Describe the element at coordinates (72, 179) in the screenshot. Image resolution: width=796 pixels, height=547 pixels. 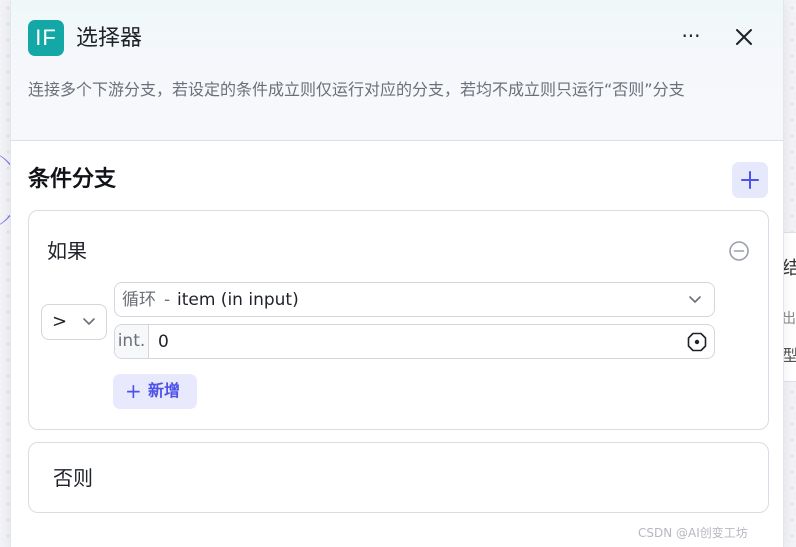
I see `section-title: 条件分支` at that location.